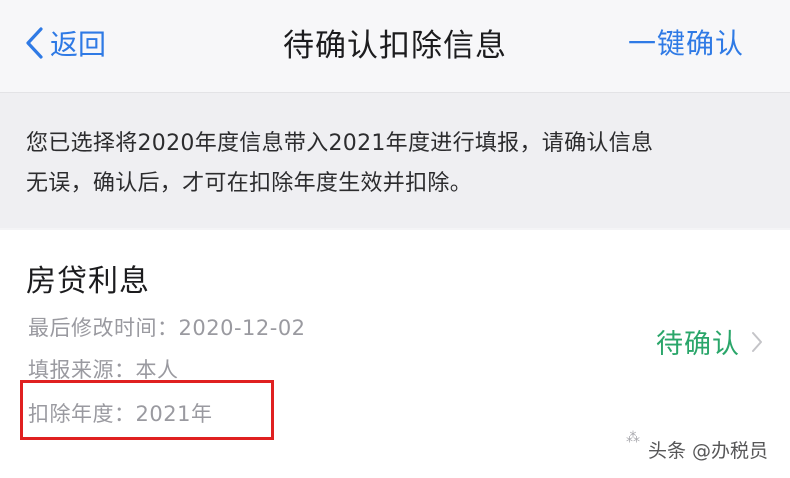  Describe the element at coordinates (698, 344) in the screenshot. I see `status-label: 待确认` at that location.